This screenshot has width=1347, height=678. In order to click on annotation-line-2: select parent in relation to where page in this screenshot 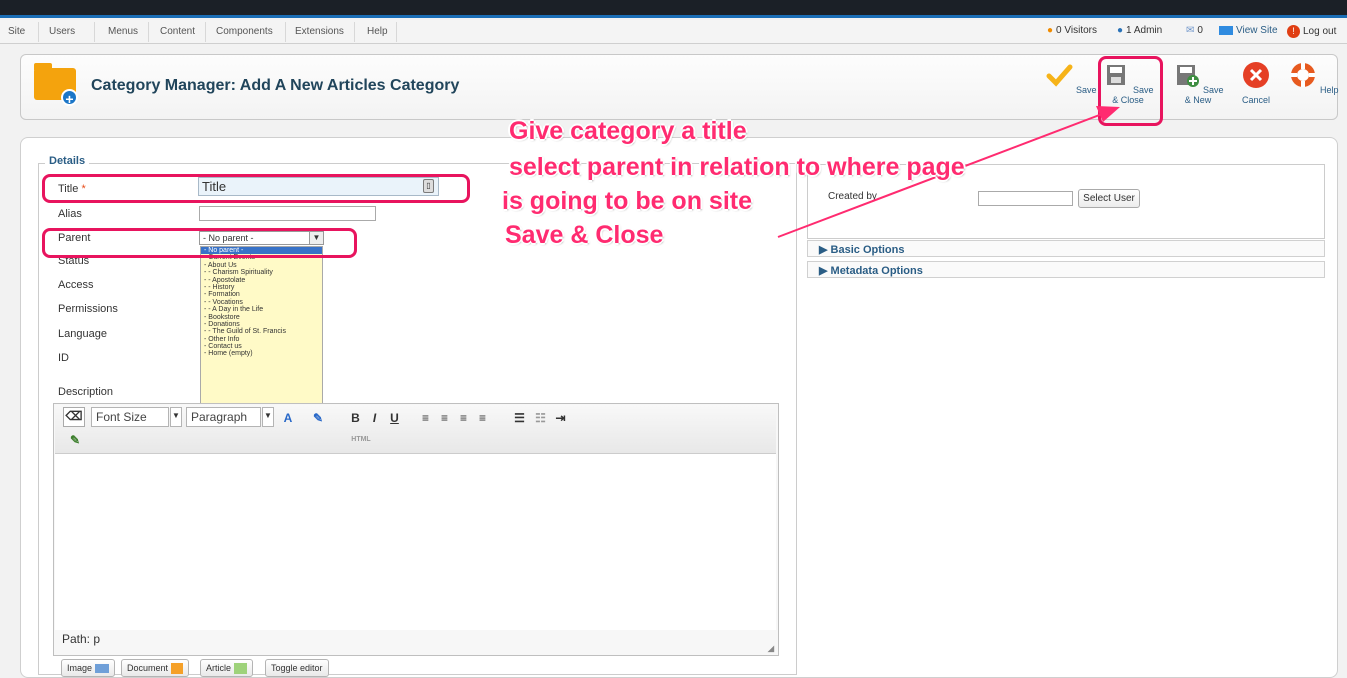, I will do `click(737, 167)`.